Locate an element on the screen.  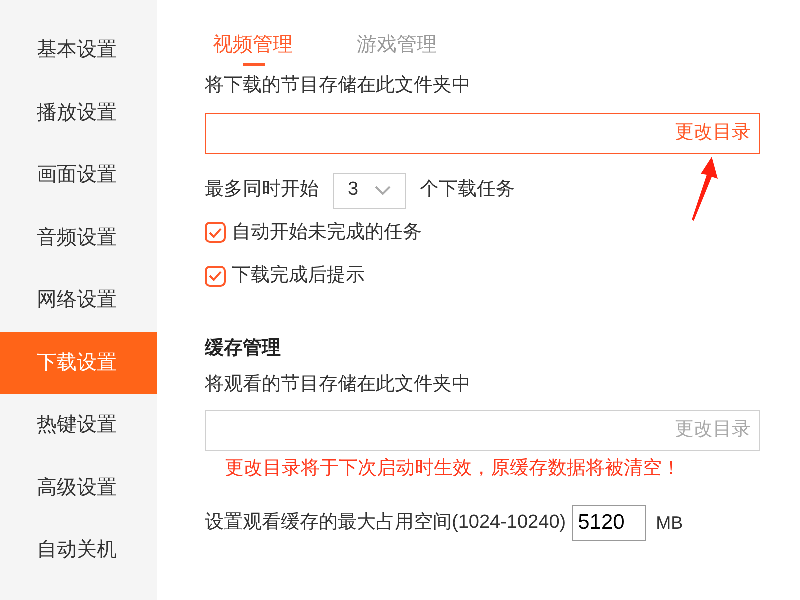
sidebar-item: 播放设置 is located at coordinates (78, 113).